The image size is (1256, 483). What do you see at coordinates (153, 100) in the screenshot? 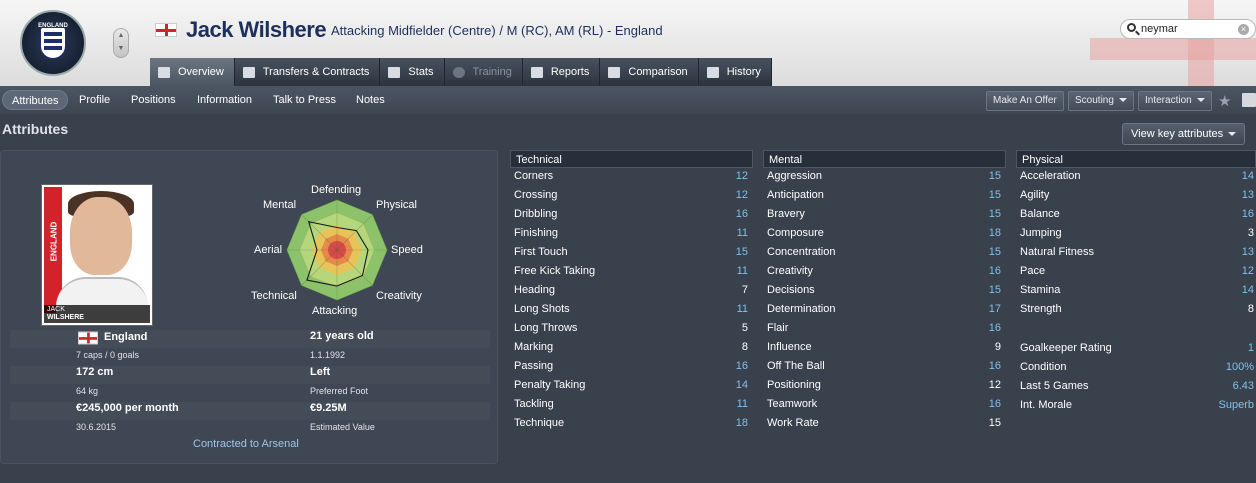
I see `subnav-positions: Positions` at bounding box center [153, 100].